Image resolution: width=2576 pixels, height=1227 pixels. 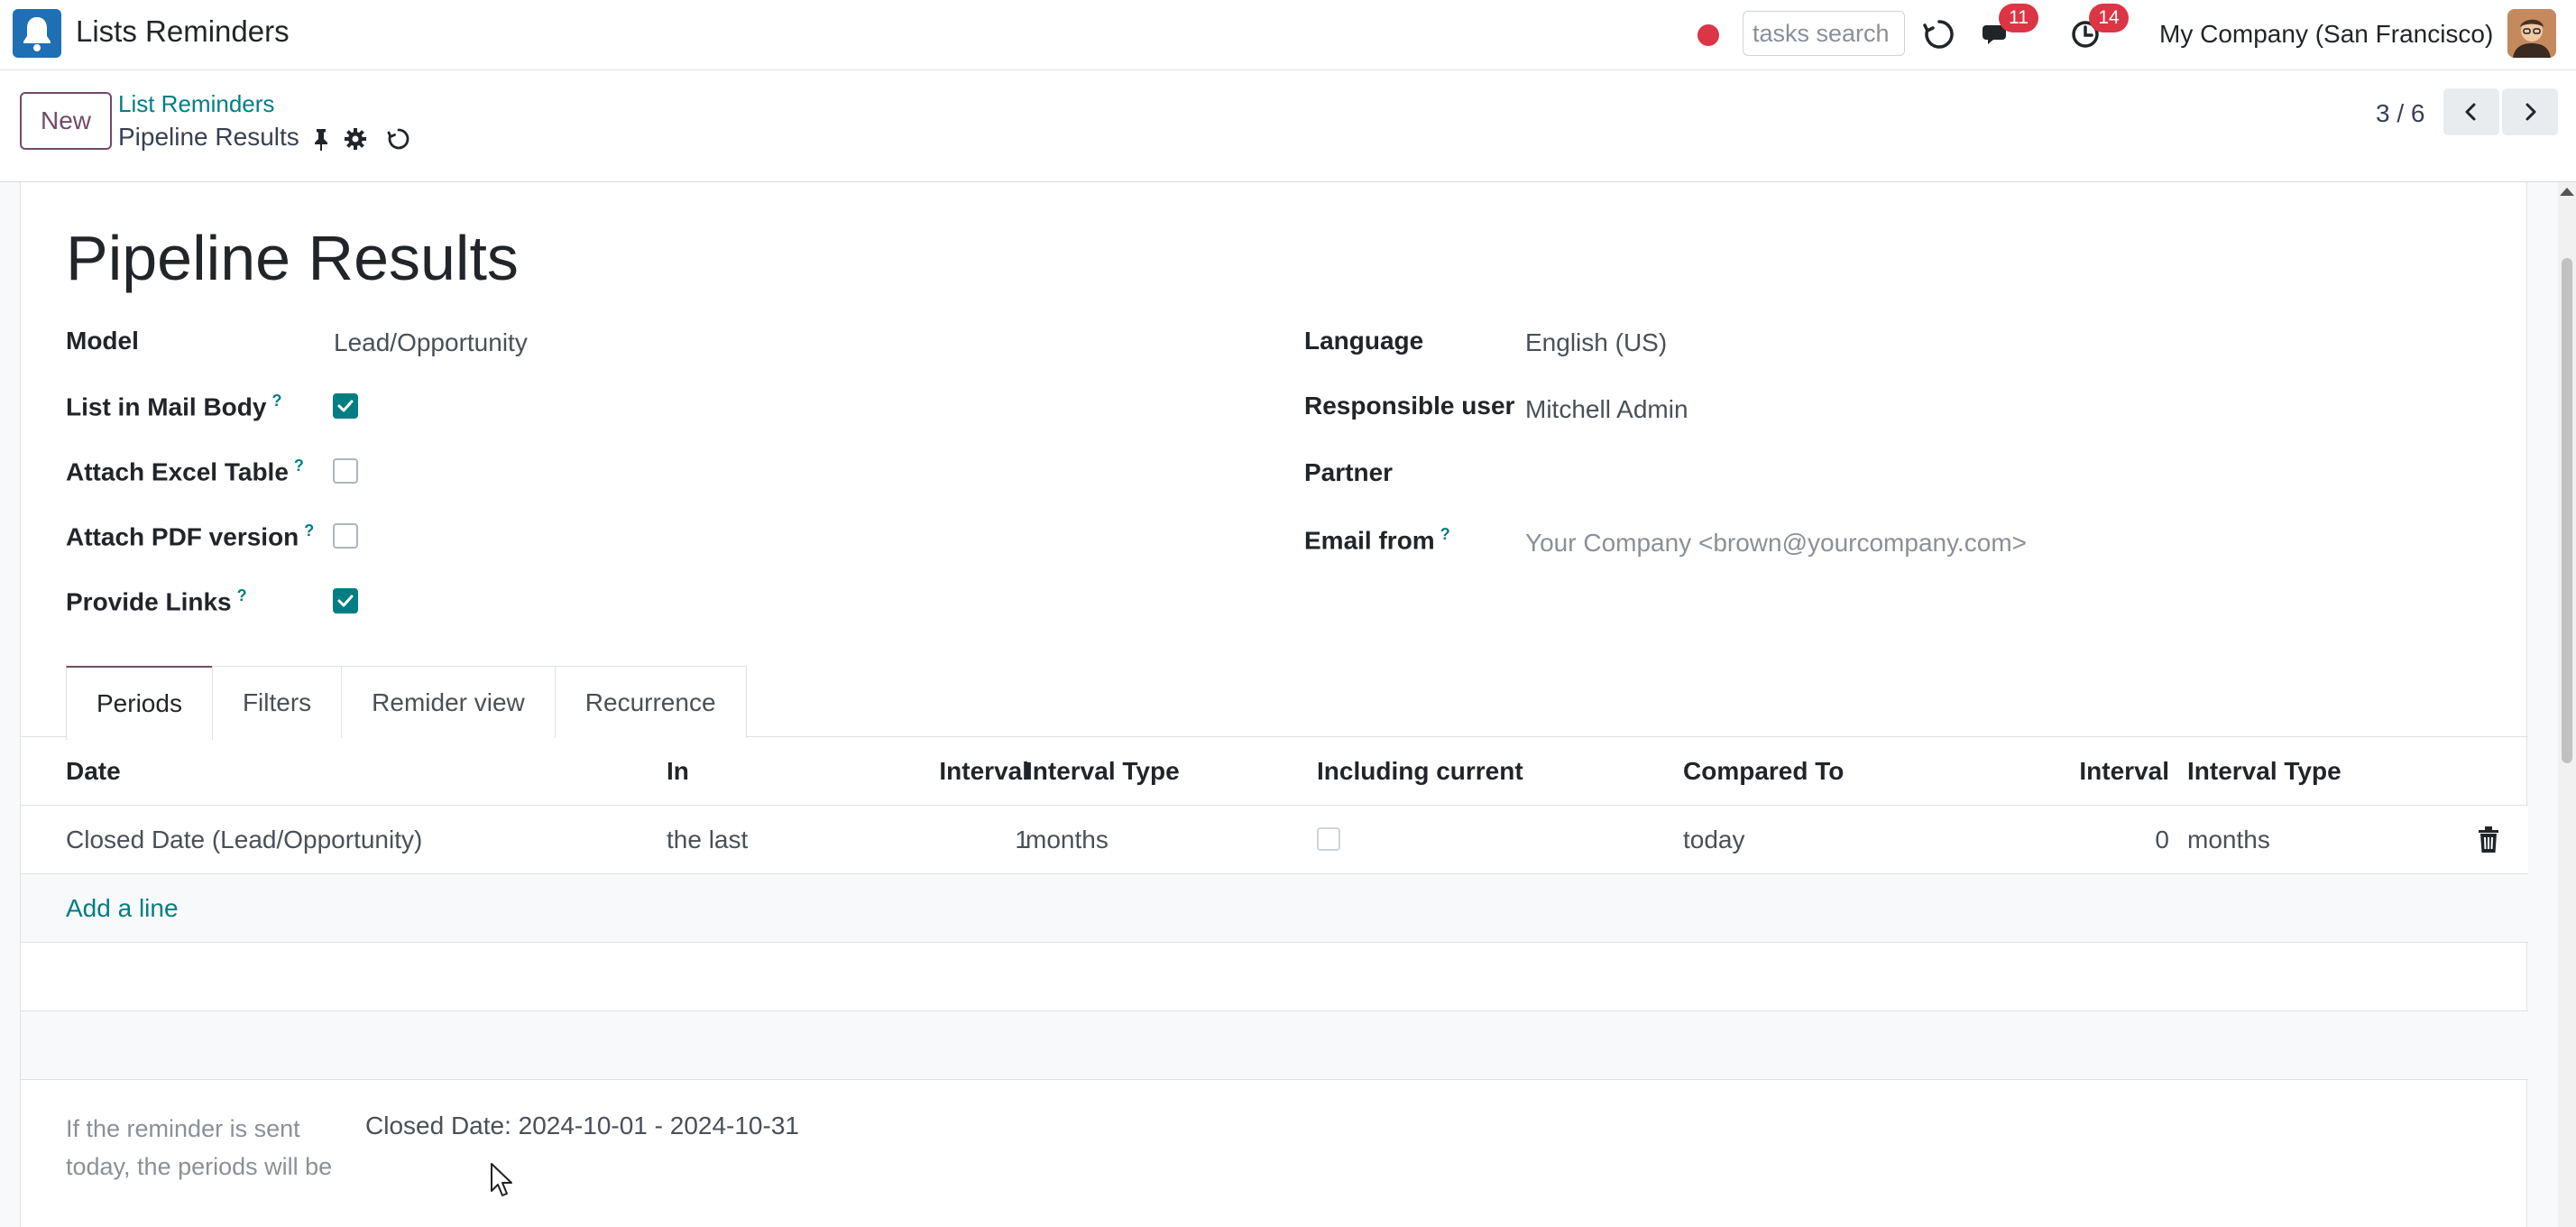 What do you see at coordinates (2109, 18) in the screenshot?
I see `activities-badge: 14` at bounding box center [2109, 18].